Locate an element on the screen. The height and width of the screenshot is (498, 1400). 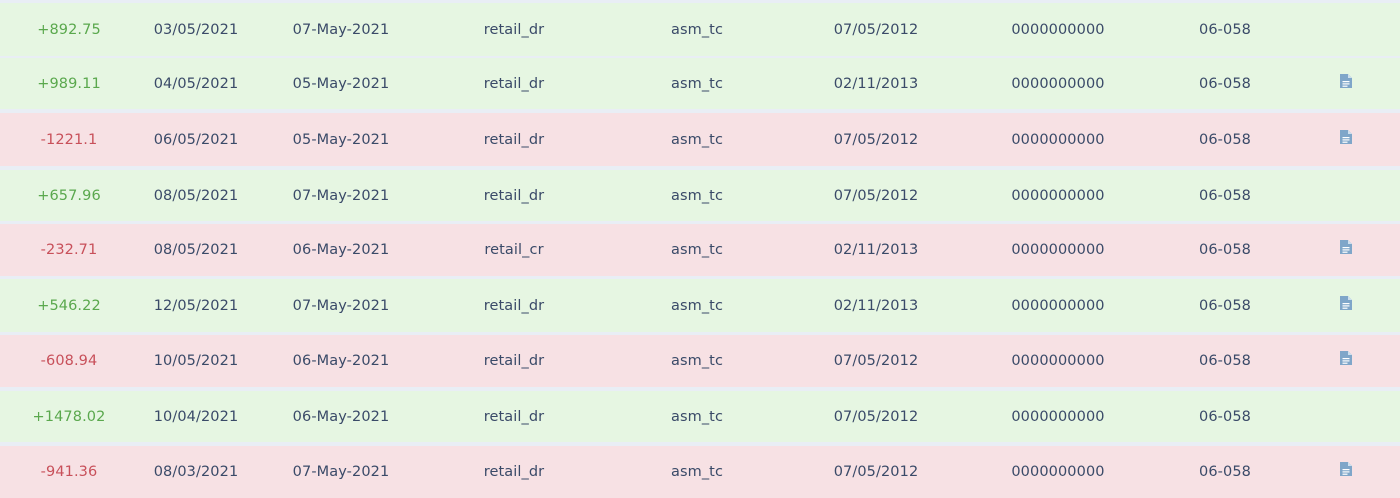
transaction-date-cell: 04/05/2021 is located at coordinates (196, 83).